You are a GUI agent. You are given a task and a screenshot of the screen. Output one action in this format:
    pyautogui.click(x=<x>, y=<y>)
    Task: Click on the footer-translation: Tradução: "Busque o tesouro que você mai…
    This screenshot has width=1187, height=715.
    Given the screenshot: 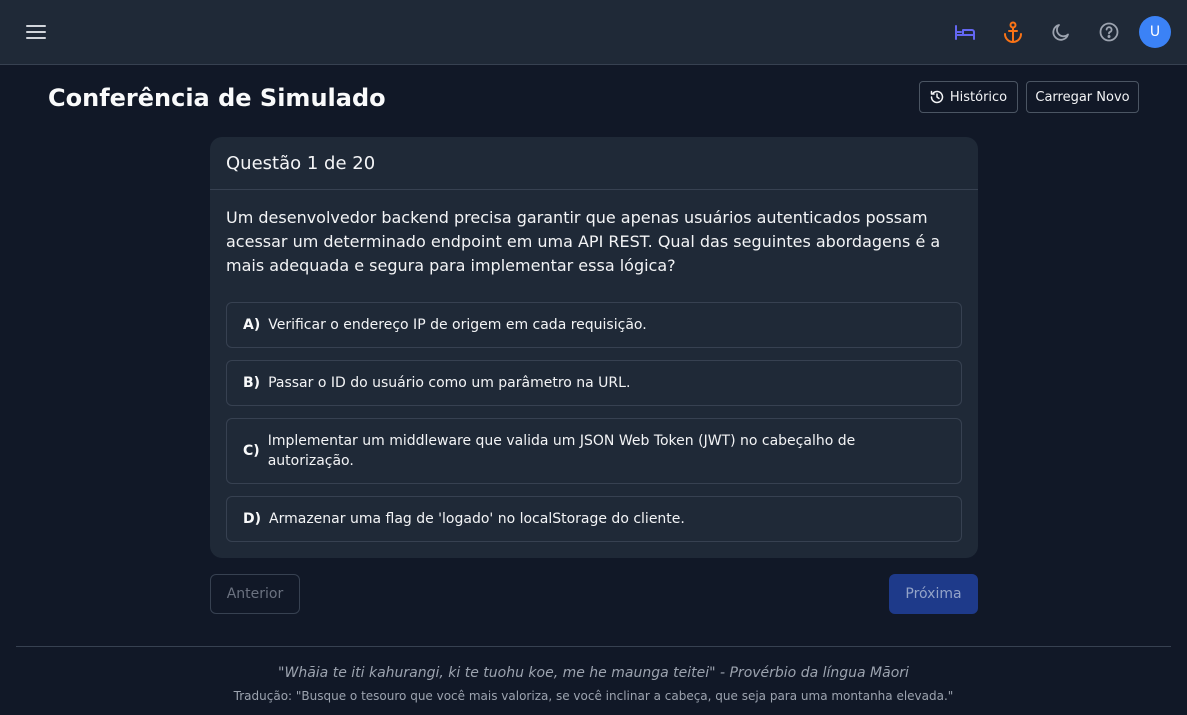 What is the action you would take?
    pyautogui.click(x=593, y=696)
    